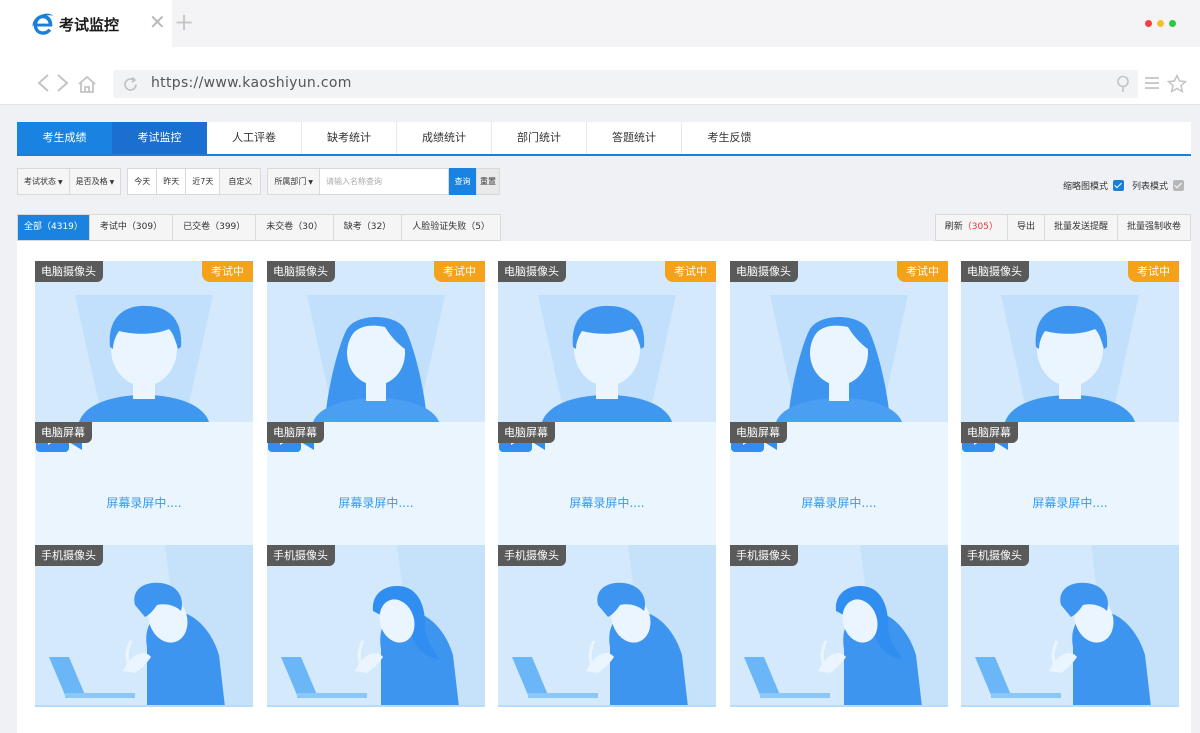 This screenshot has width=1200, height=733. I want to click on browser-tab: 考试监控 ✕, so click(86, 23).